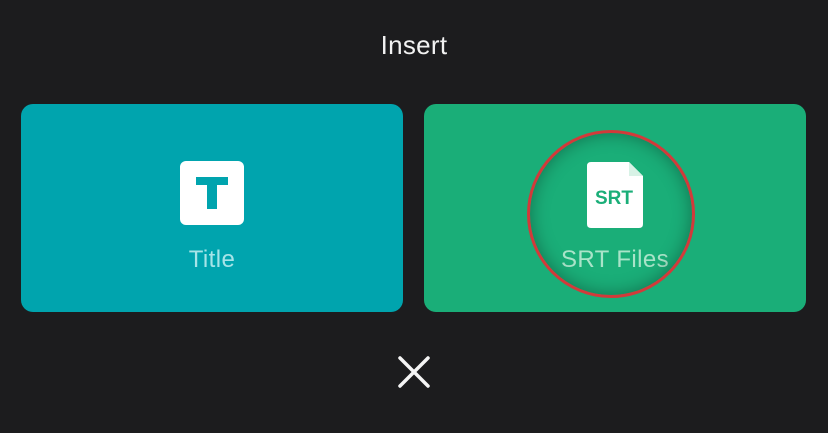 The width and height of the screenshot is (828, 433). I want to click on srt-file-icon: SRT, so click(615, 195).